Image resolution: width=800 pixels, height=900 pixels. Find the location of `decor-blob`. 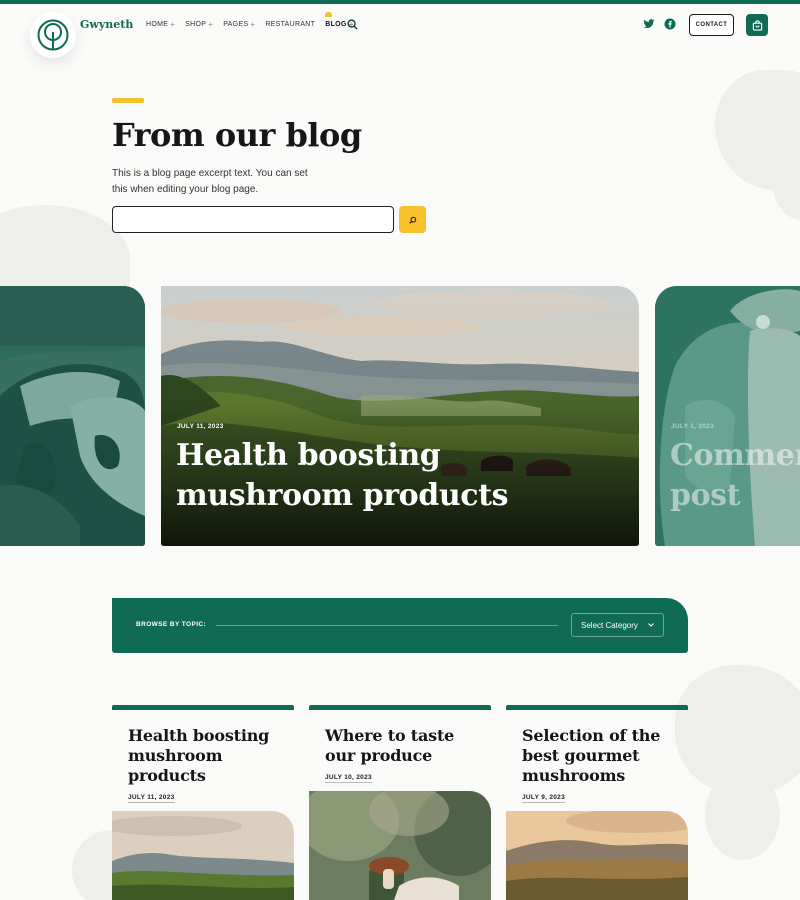

decor-blob is located at coordinates (742, 815).